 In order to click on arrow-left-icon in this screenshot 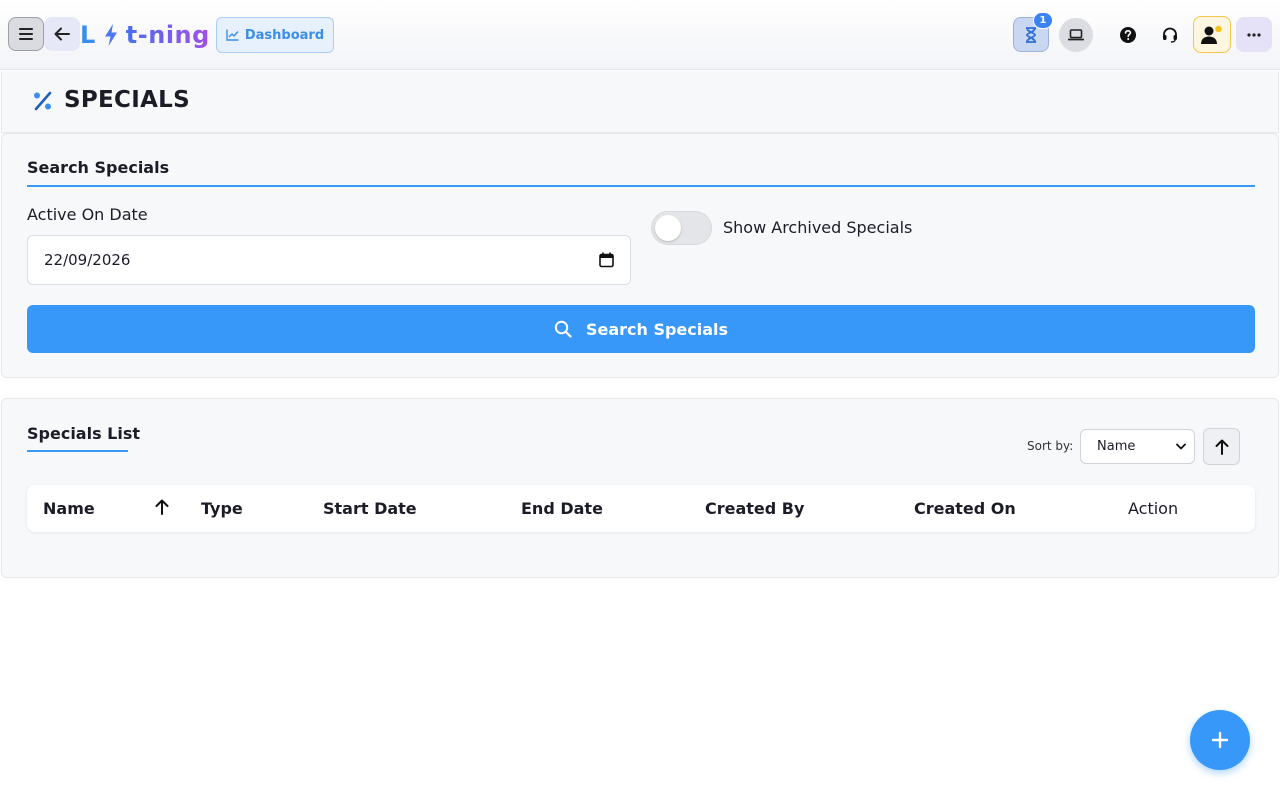, I will do `click(62, 34)`.